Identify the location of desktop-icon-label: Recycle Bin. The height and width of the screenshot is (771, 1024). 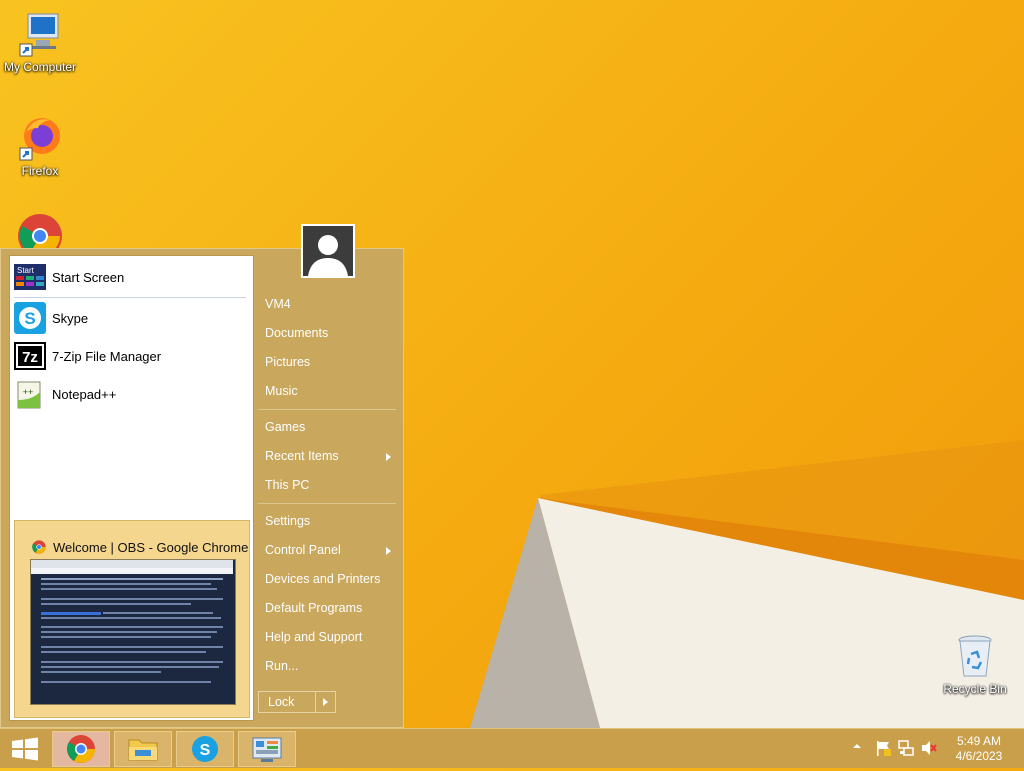
(975, 689).